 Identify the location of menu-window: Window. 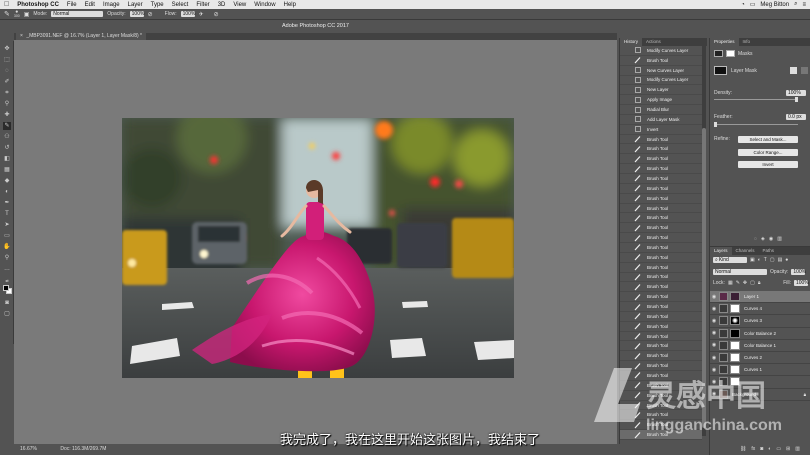
(264, 5).